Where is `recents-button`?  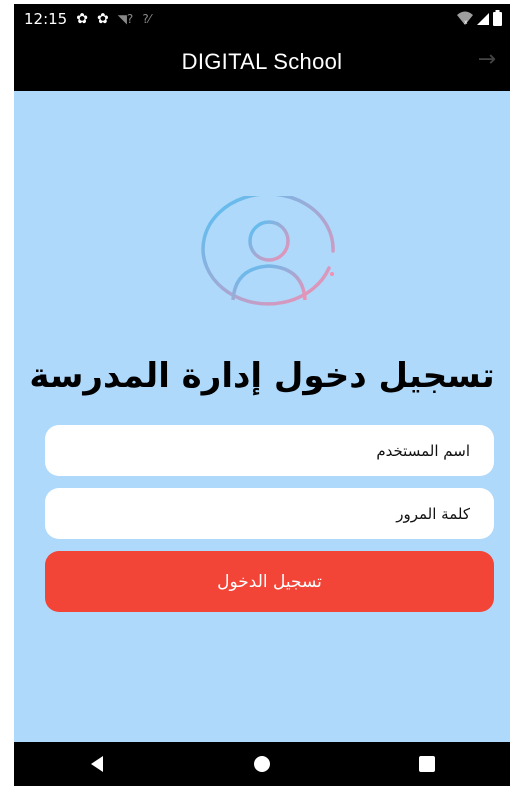 recents-button is located at coordinates (427, 764).